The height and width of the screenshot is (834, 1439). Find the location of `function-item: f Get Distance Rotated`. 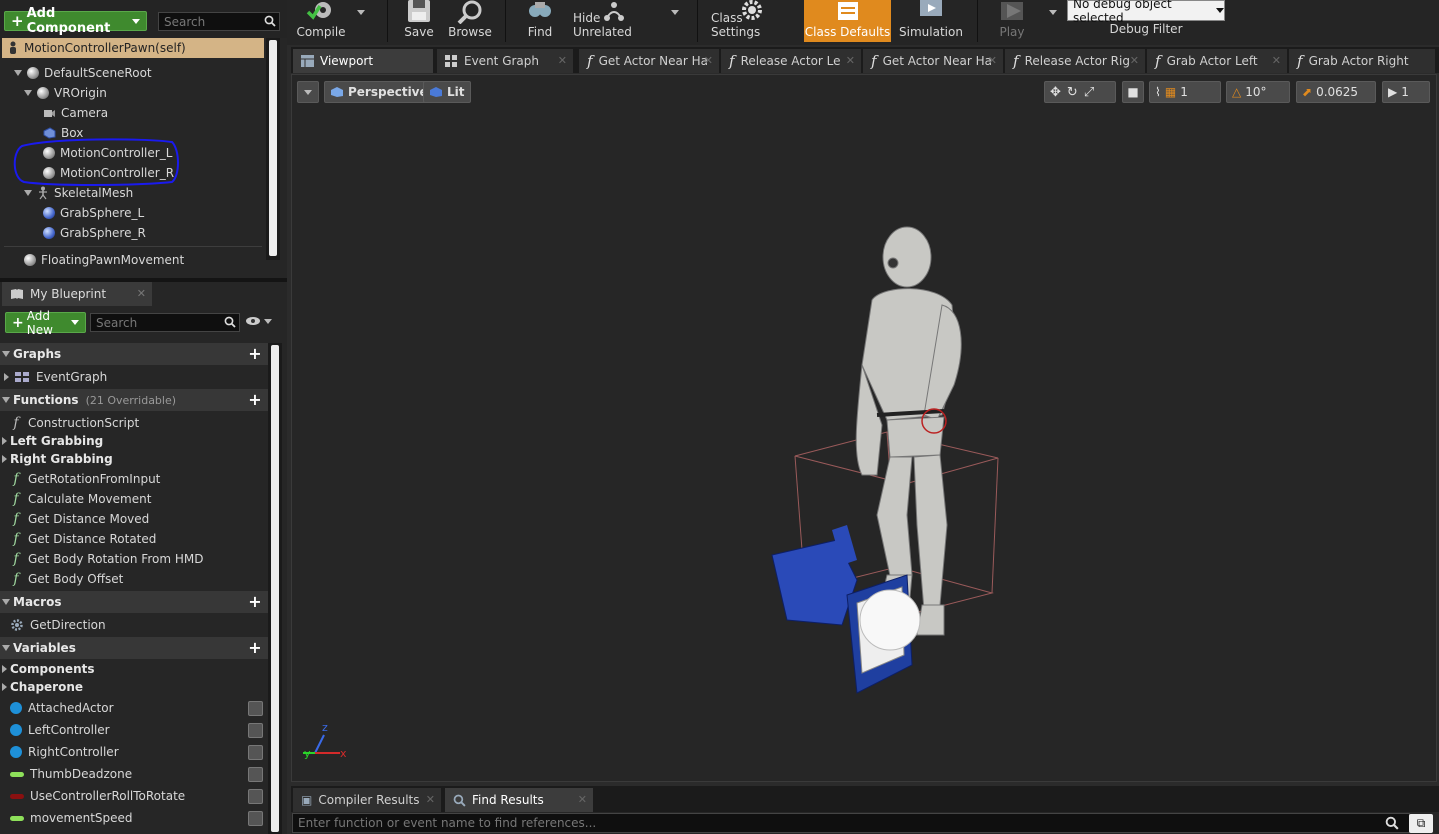

function-item: f Get Distance Rotated is located at coordinates (83, 539).